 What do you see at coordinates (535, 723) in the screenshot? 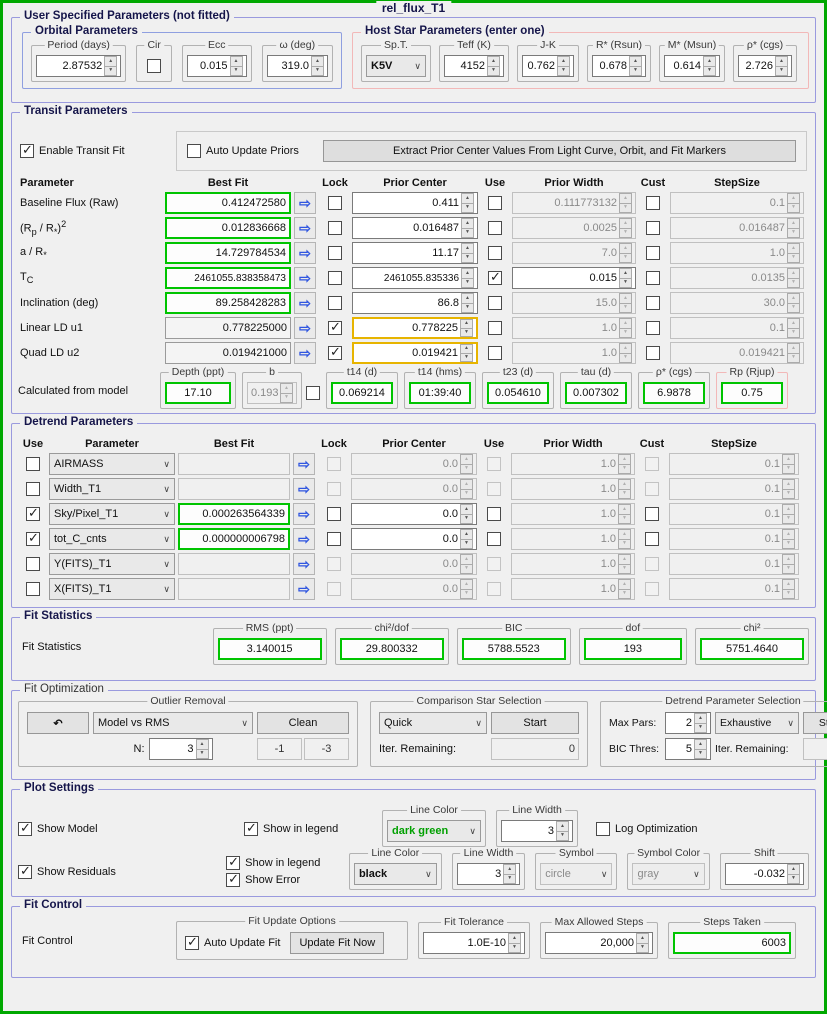
I see `comparison-start-button: Start` at bounding box center [535, 723].